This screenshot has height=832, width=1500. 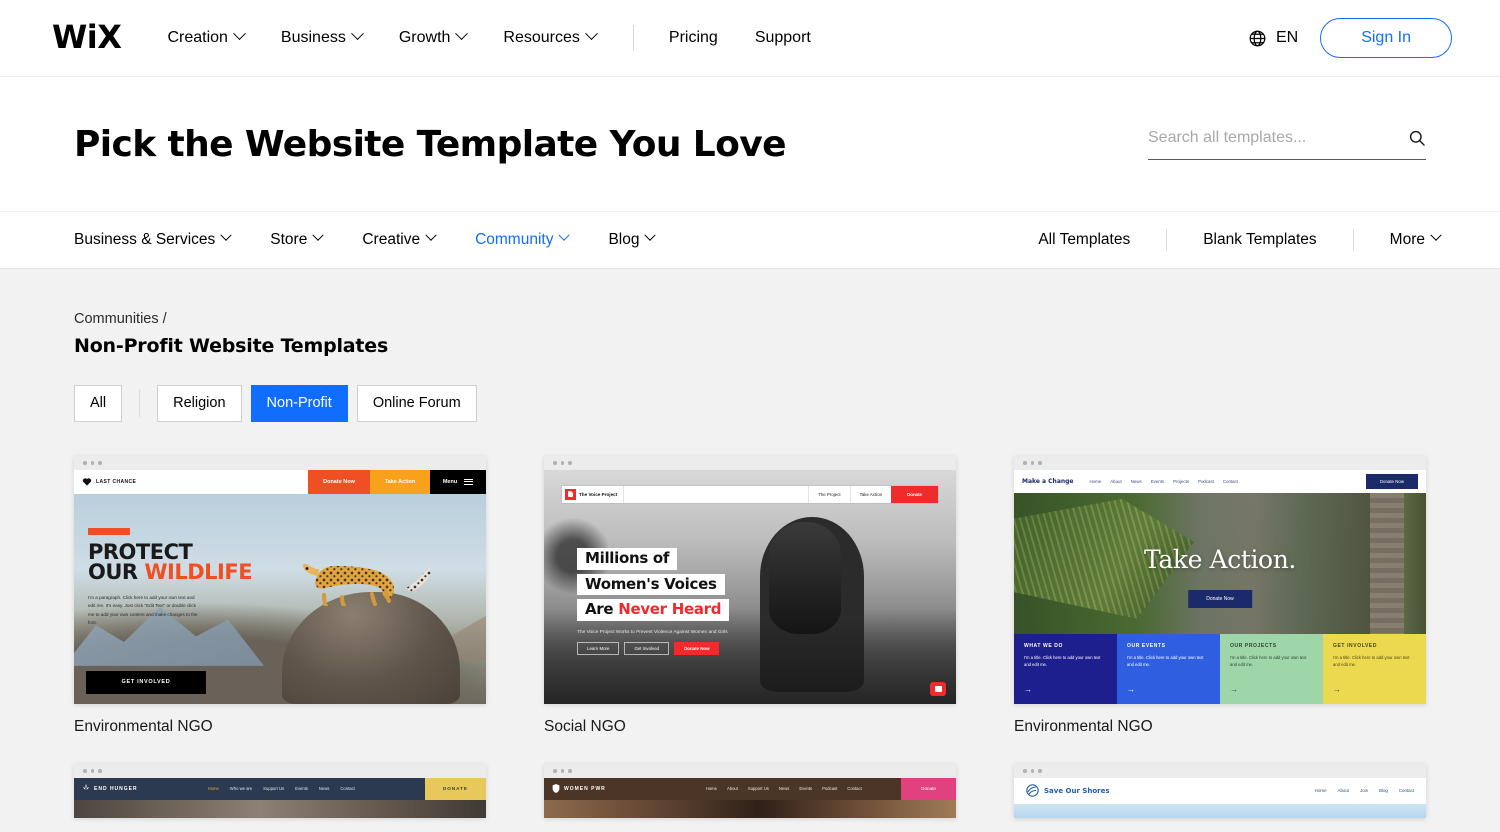 I want to click on nav-item-pricing: Pricing, so click(x=693, y=38).